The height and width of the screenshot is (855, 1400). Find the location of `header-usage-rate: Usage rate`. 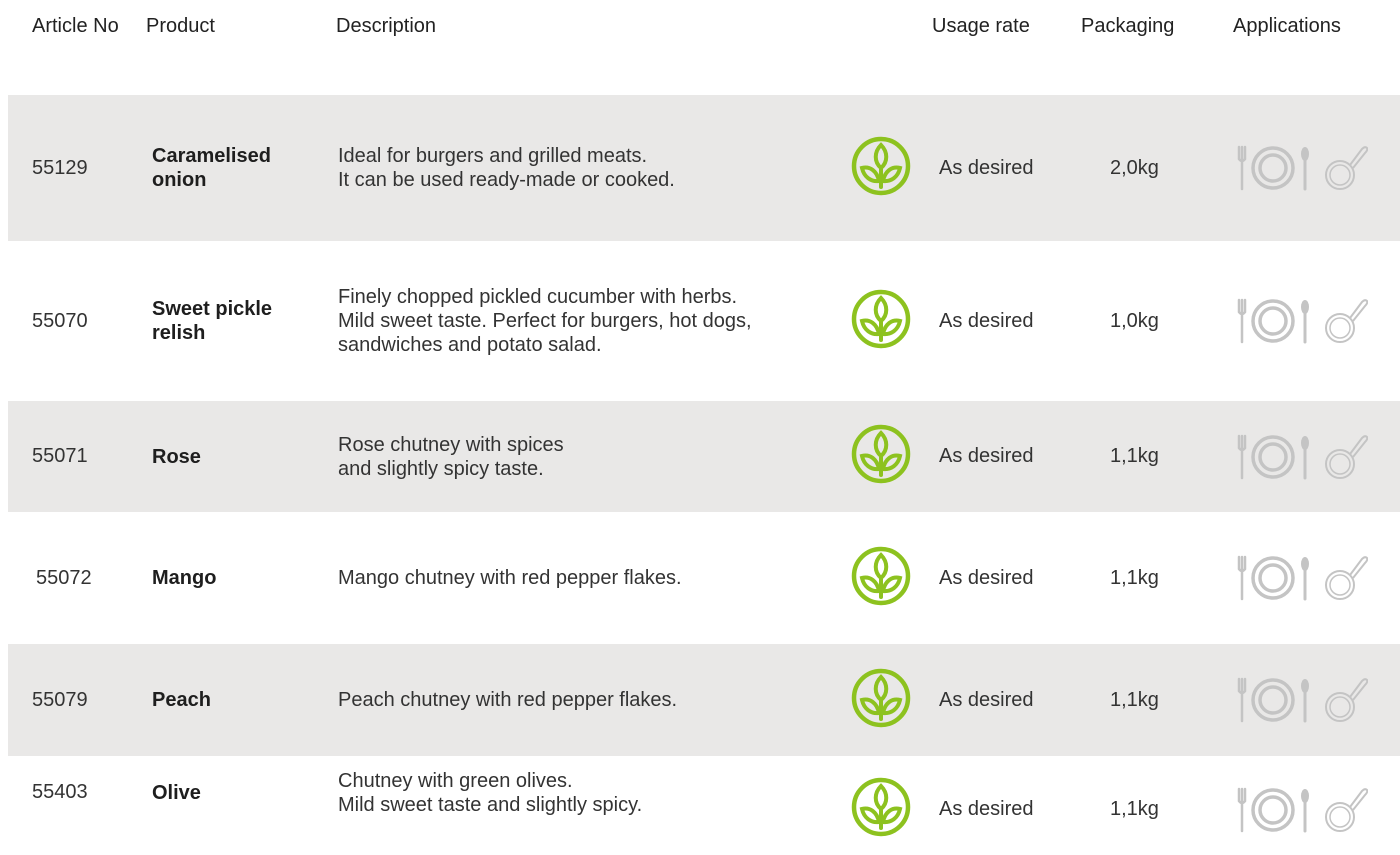

header-usage-rate: Usage rate is located at coordinates (981, 26).